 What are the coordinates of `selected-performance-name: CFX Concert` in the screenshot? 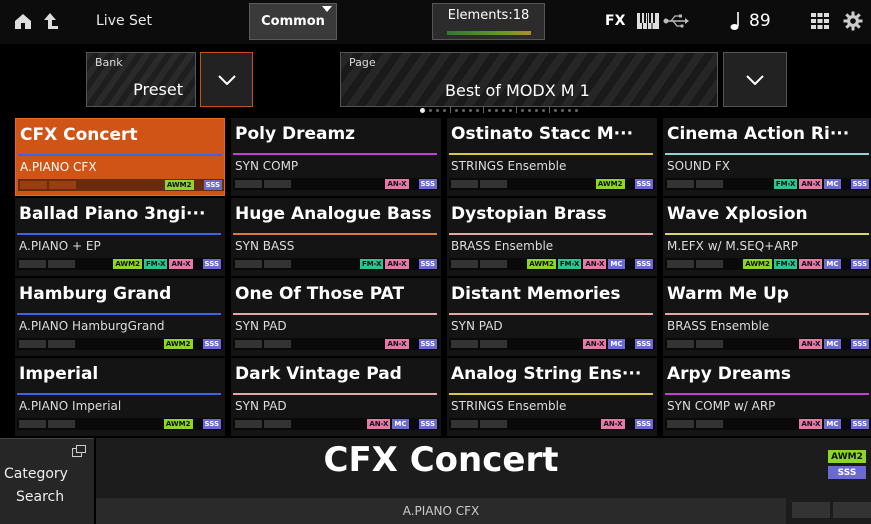 It's located at (441, 460).